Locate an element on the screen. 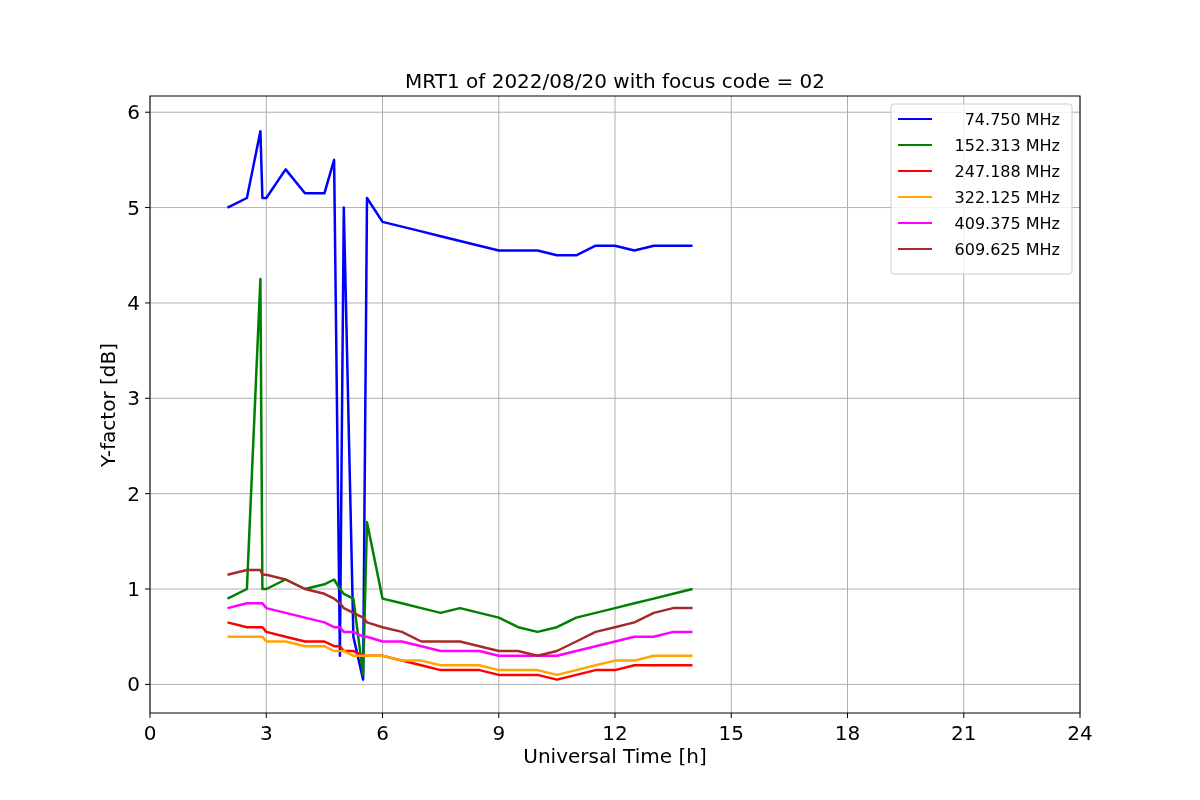 This screenshot has width=1200, height=800. y-tick-label: 4 is located at coordinates (133, 302).